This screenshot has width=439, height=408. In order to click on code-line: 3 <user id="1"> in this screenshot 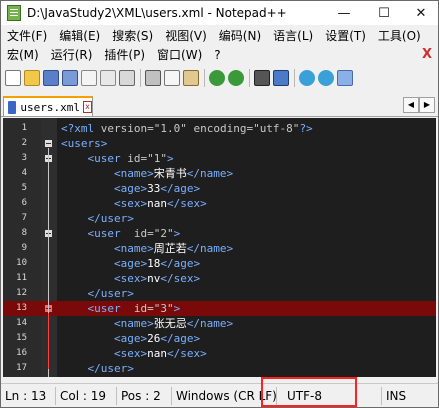, I will do `click(219, 158)`.